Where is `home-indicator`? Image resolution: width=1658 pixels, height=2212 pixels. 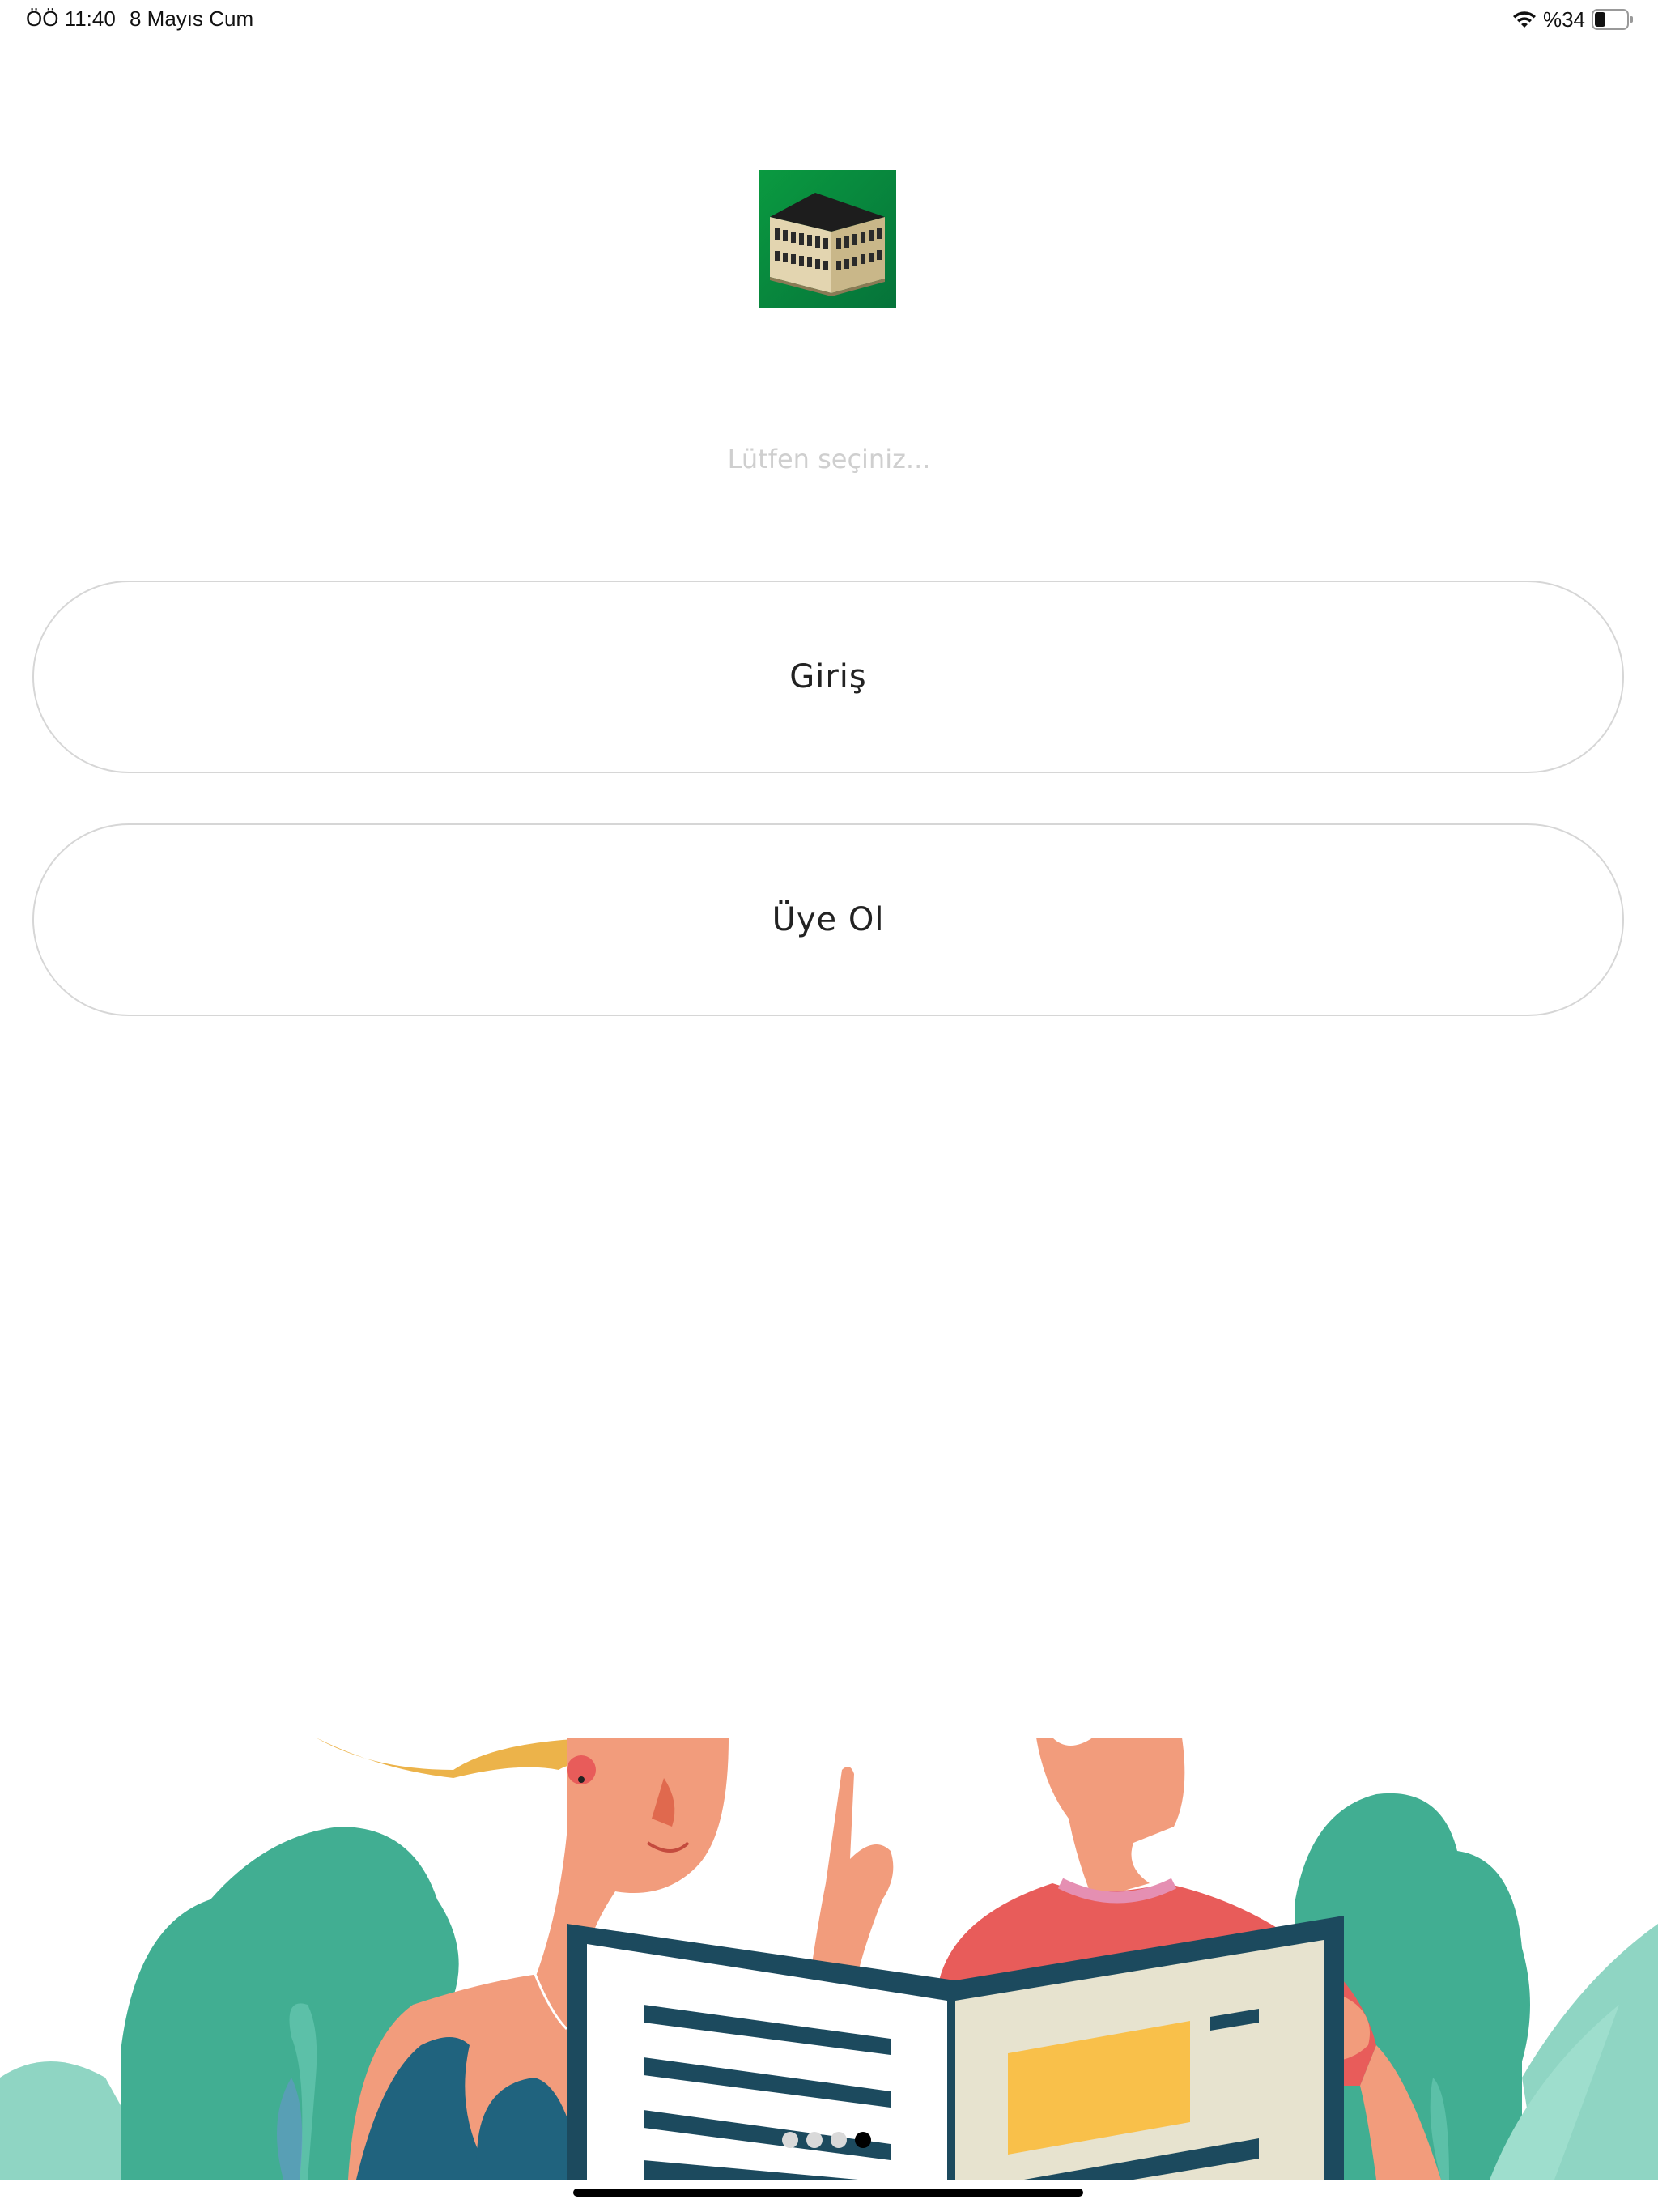
home-indicator is located at coordinates (828, 2193).